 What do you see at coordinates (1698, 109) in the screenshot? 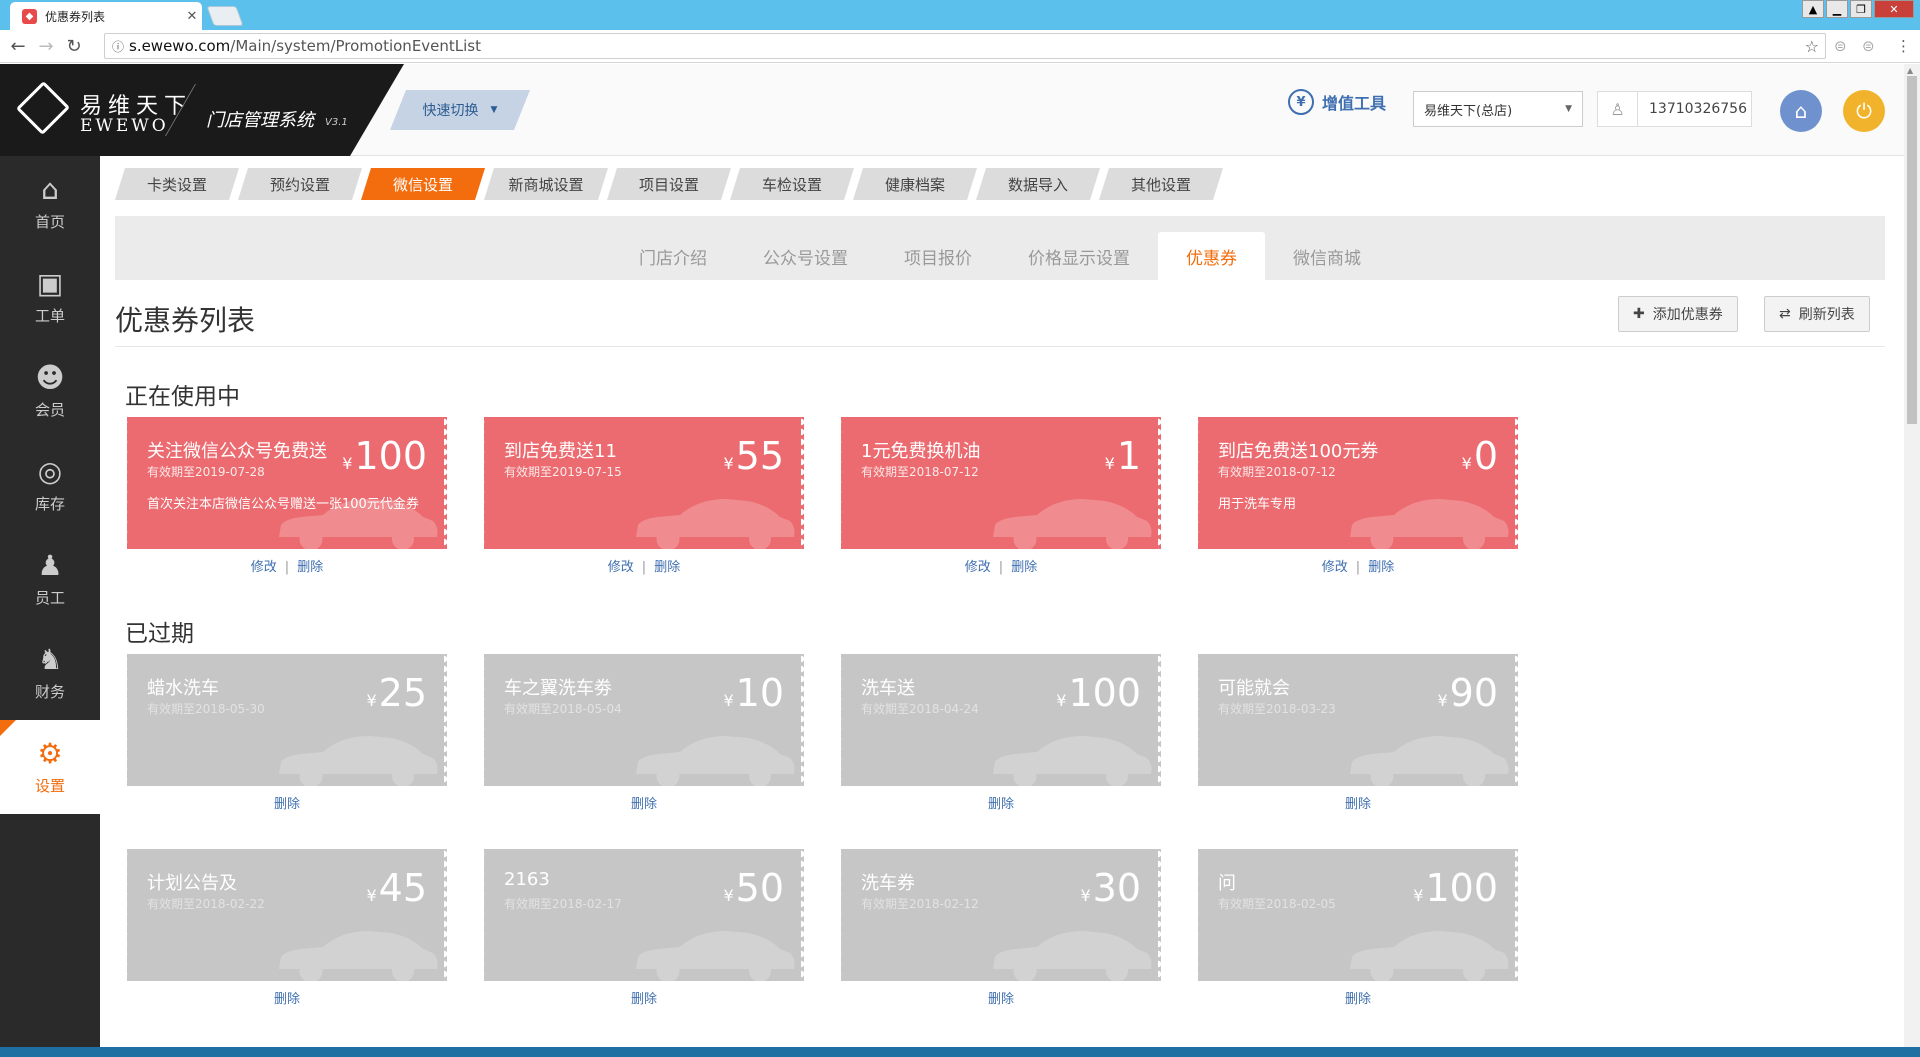
I see `user-phone: 13710326756` at bounding box center [1698, 109].